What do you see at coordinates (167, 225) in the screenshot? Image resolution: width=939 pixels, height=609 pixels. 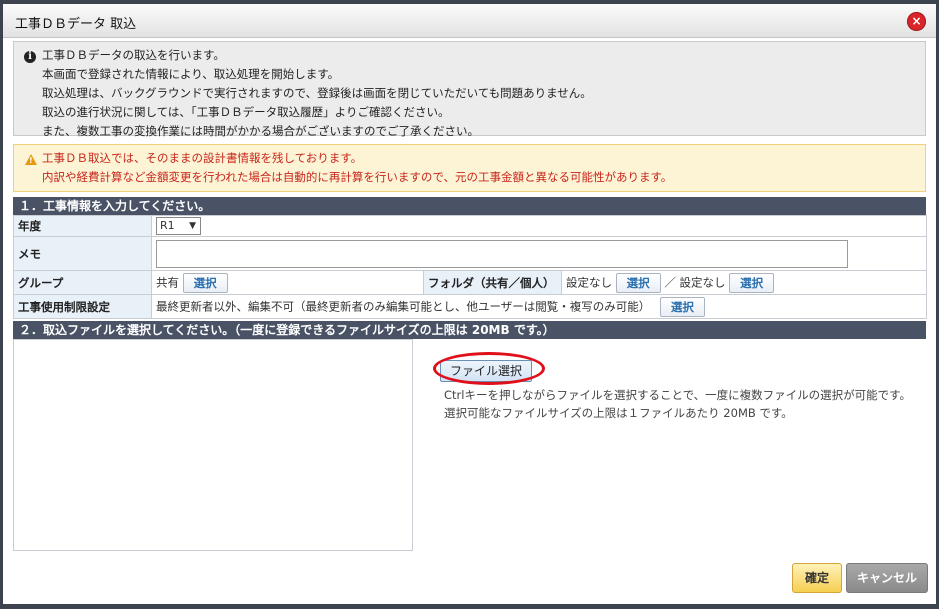 I see `year-select-value: R1` at bounding box center [167, 225].